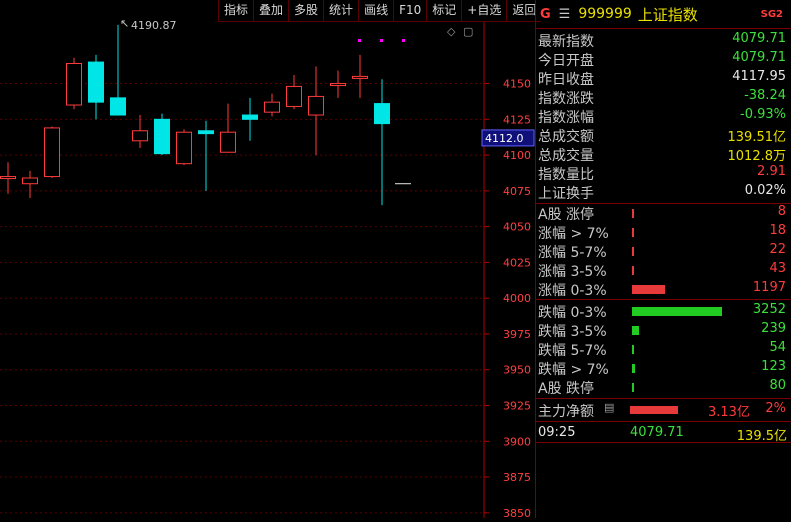 Image resolution: width=791 pixels, height=522 pixels. What do you see at coordinates (154, 25) in the screenshot?
I see `high-price-label: 4190.87` at bounding box center [154, 25].